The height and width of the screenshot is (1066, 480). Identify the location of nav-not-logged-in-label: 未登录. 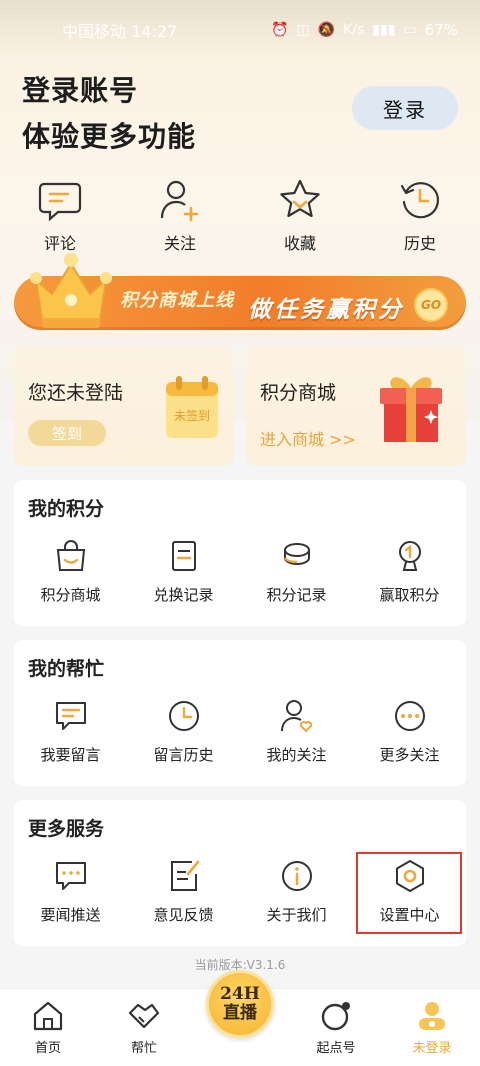
(432, 1048).